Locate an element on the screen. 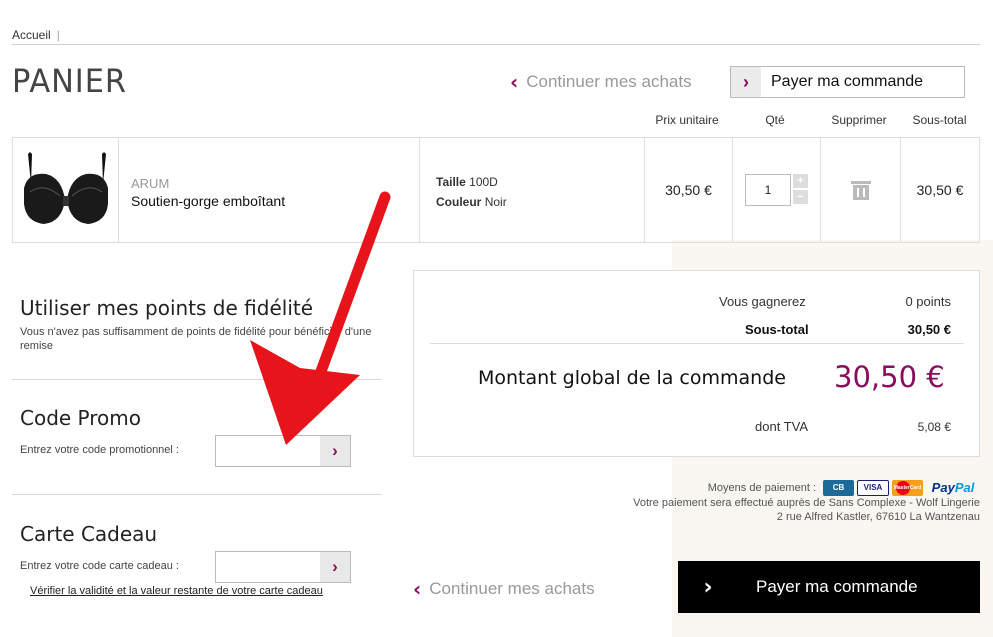 This screenshot has height=637, width=993. continue-shopping-link-bottom: ‹ Continuer mes achats is located at coordinates (504, 589).